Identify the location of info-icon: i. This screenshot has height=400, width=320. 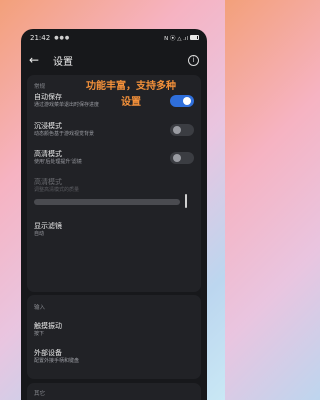
(193, 60).